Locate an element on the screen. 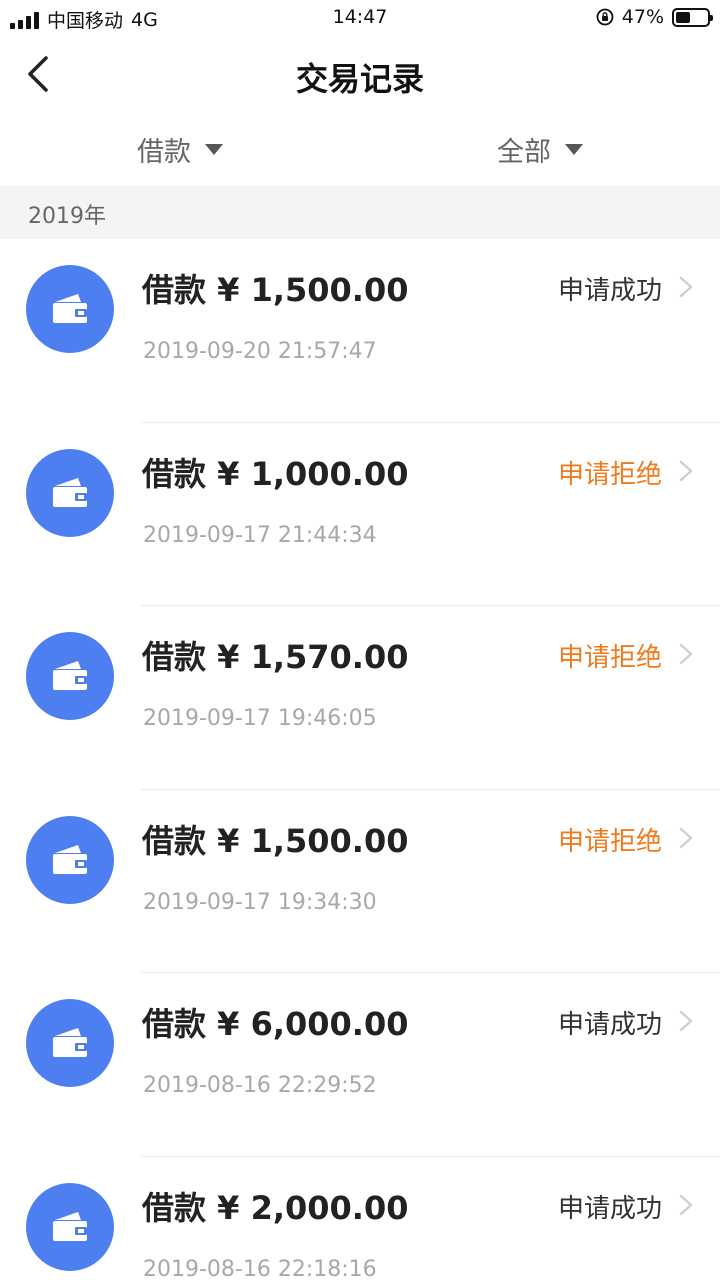 The height and width of the screenshot is (1280, 720). transaction-amount: ¥ 1,570.00 is located at coordinates (313, 657).